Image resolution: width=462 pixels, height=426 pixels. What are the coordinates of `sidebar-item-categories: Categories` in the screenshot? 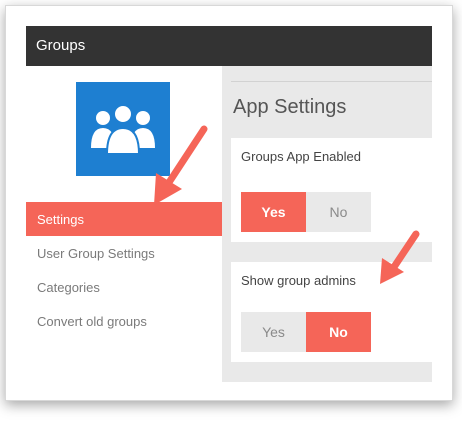 It's located at (124, 287).